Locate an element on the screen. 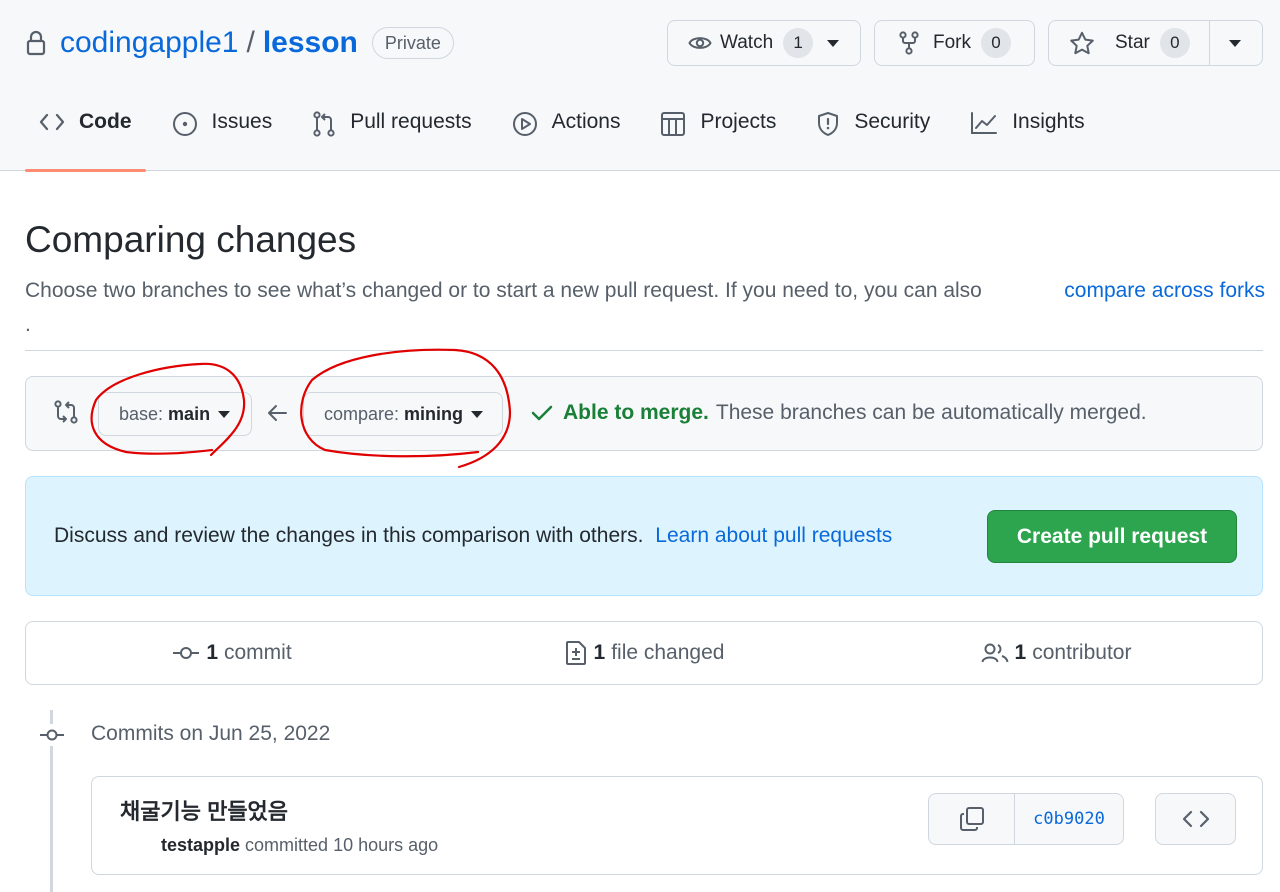  star-count: 0 is located at coordinates (1174, 43).